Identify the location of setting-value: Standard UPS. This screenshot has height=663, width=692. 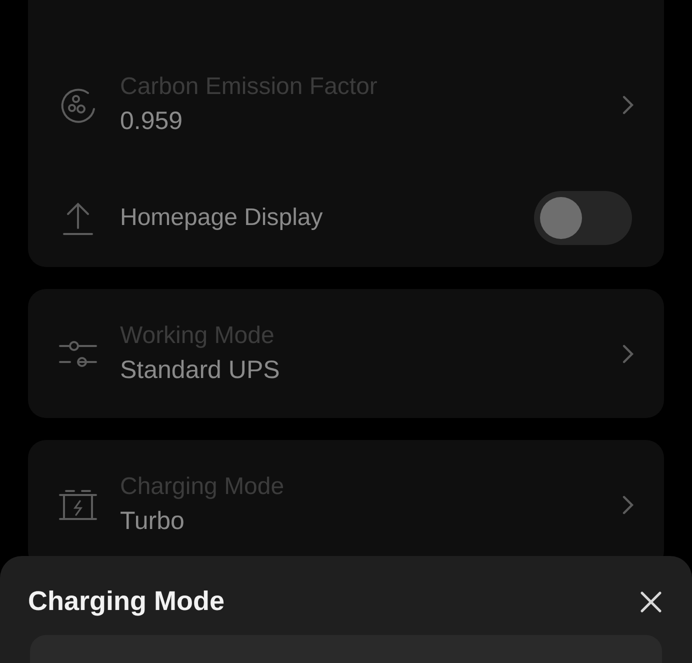
(200, 370).